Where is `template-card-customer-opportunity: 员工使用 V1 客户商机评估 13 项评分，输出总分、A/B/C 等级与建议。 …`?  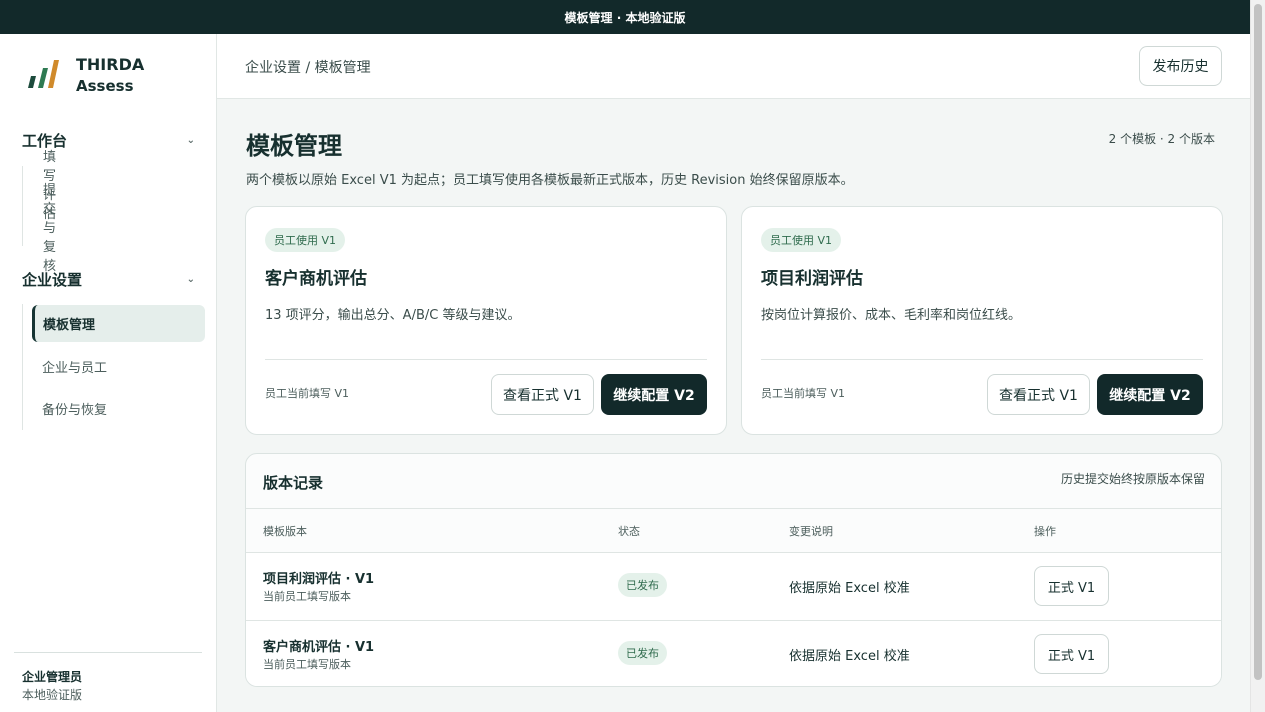
template-card-customer-opportunity: 员工使用 V1 客户商机评估 13 项评分，输出总分、A/B/C 等级与建议。 … is located at coordinates (486, 320).